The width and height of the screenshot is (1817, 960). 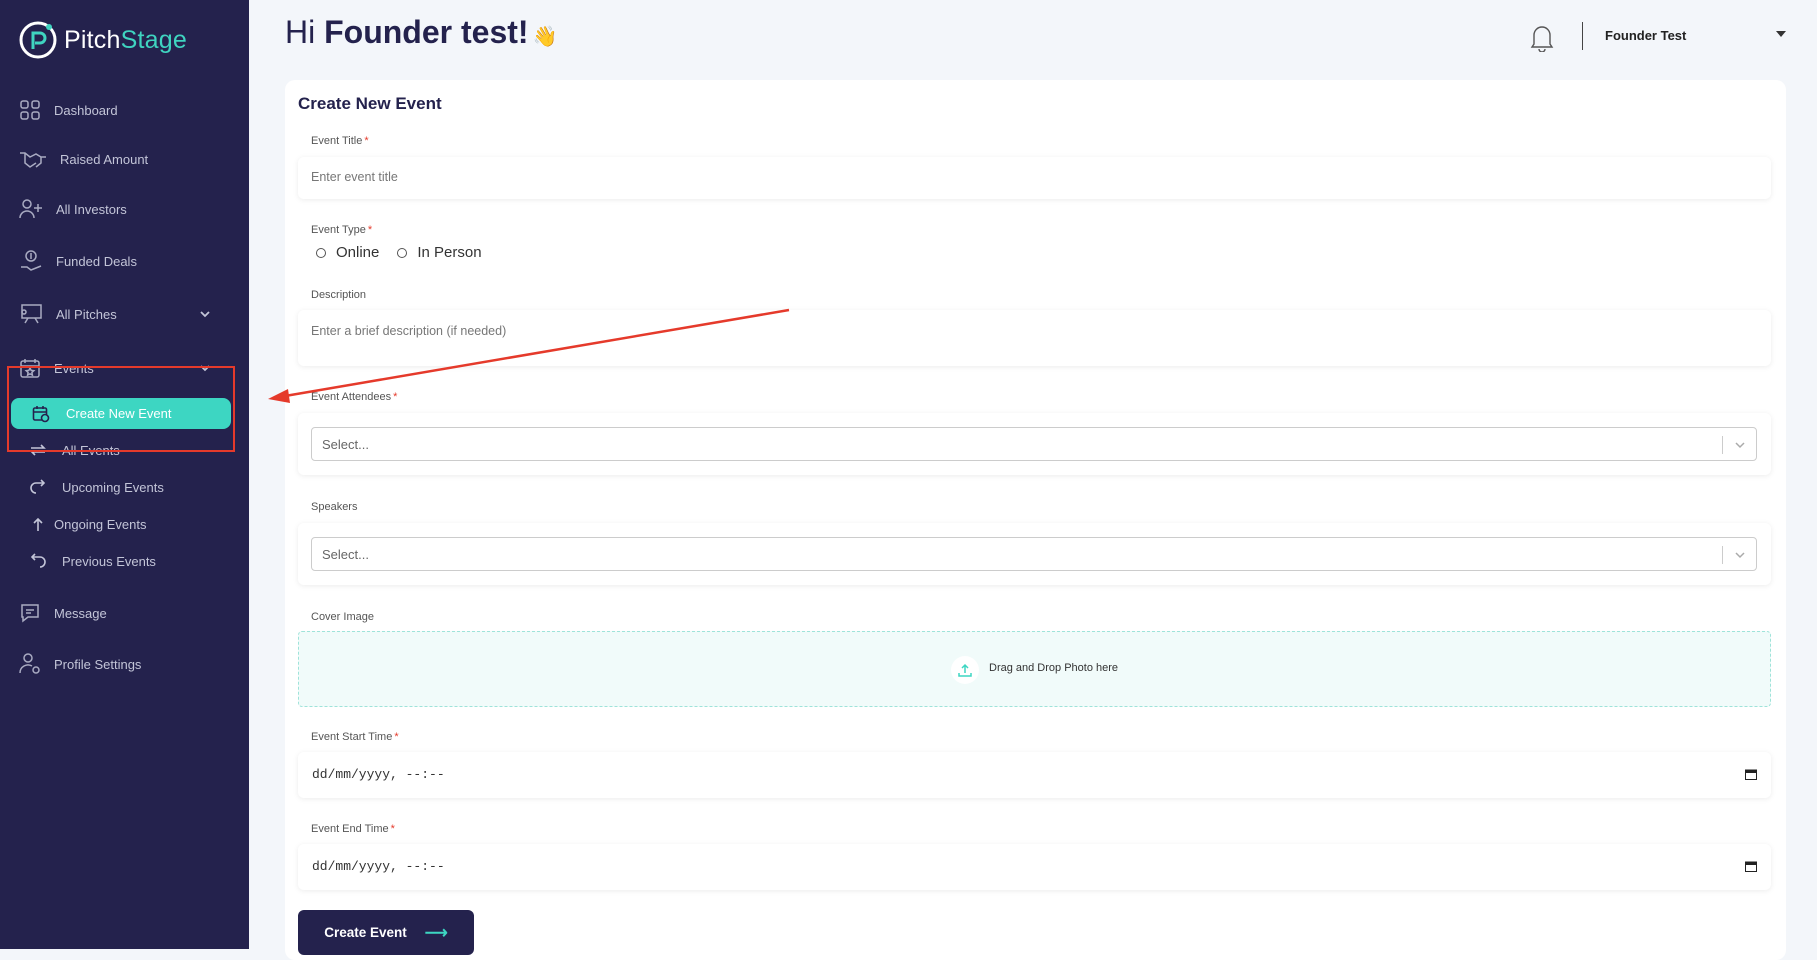 What do you see at coordinates (355, 737) in the screenshot?
I see `event-start-label: Event Start Time *` at bounding box center [355, 737].